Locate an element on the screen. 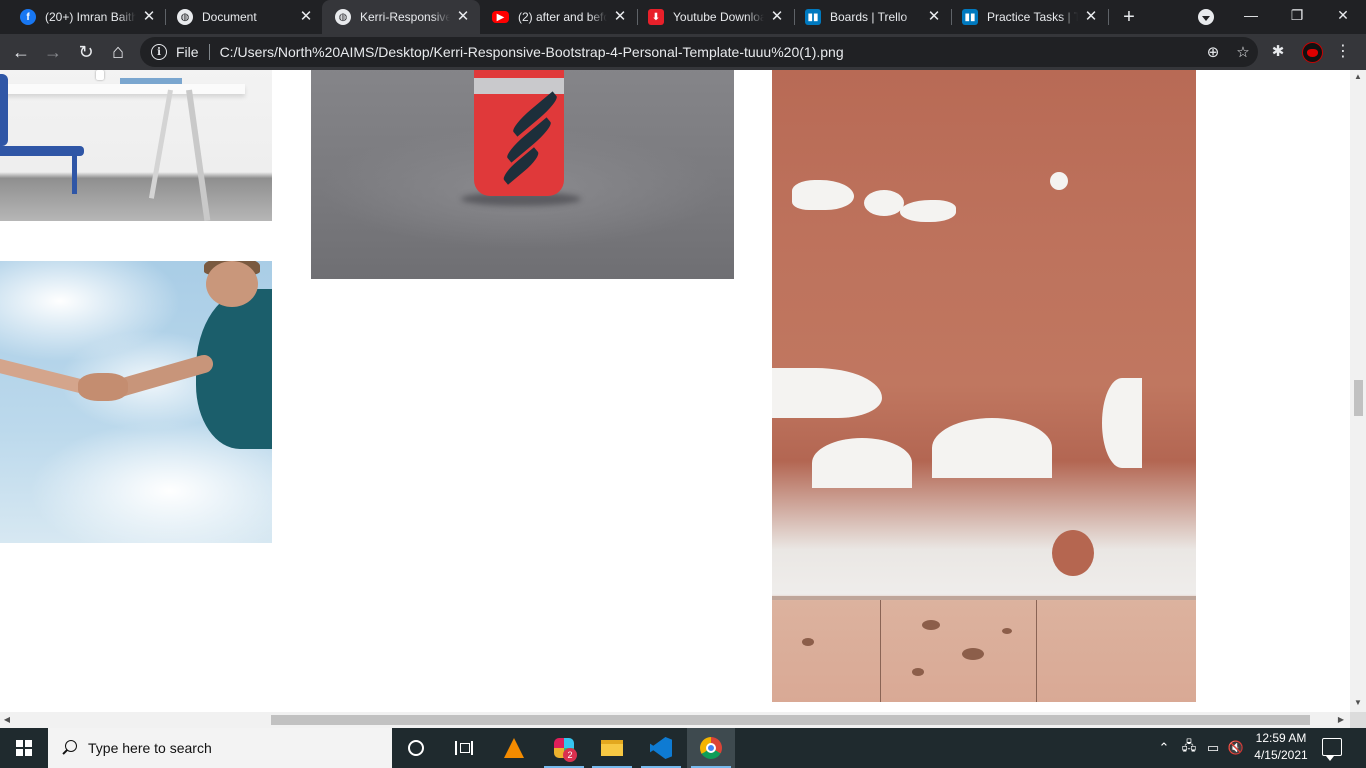 The height and width of the screenshot is (768, 1366). chair-leg is located at coordinates (74, 174).